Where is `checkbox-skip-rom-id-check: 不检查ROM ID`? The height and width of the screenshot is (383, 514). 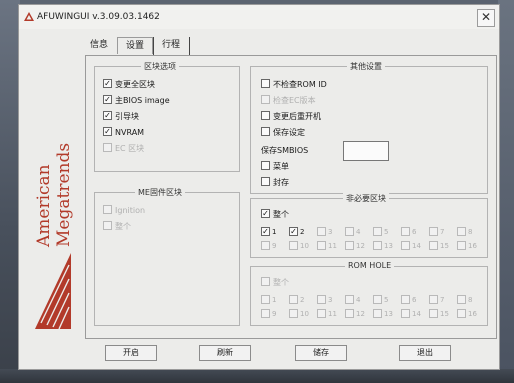 checkbox-skip-rom-id-check: 不检查ROM ID is located at coordinates (294, 84).